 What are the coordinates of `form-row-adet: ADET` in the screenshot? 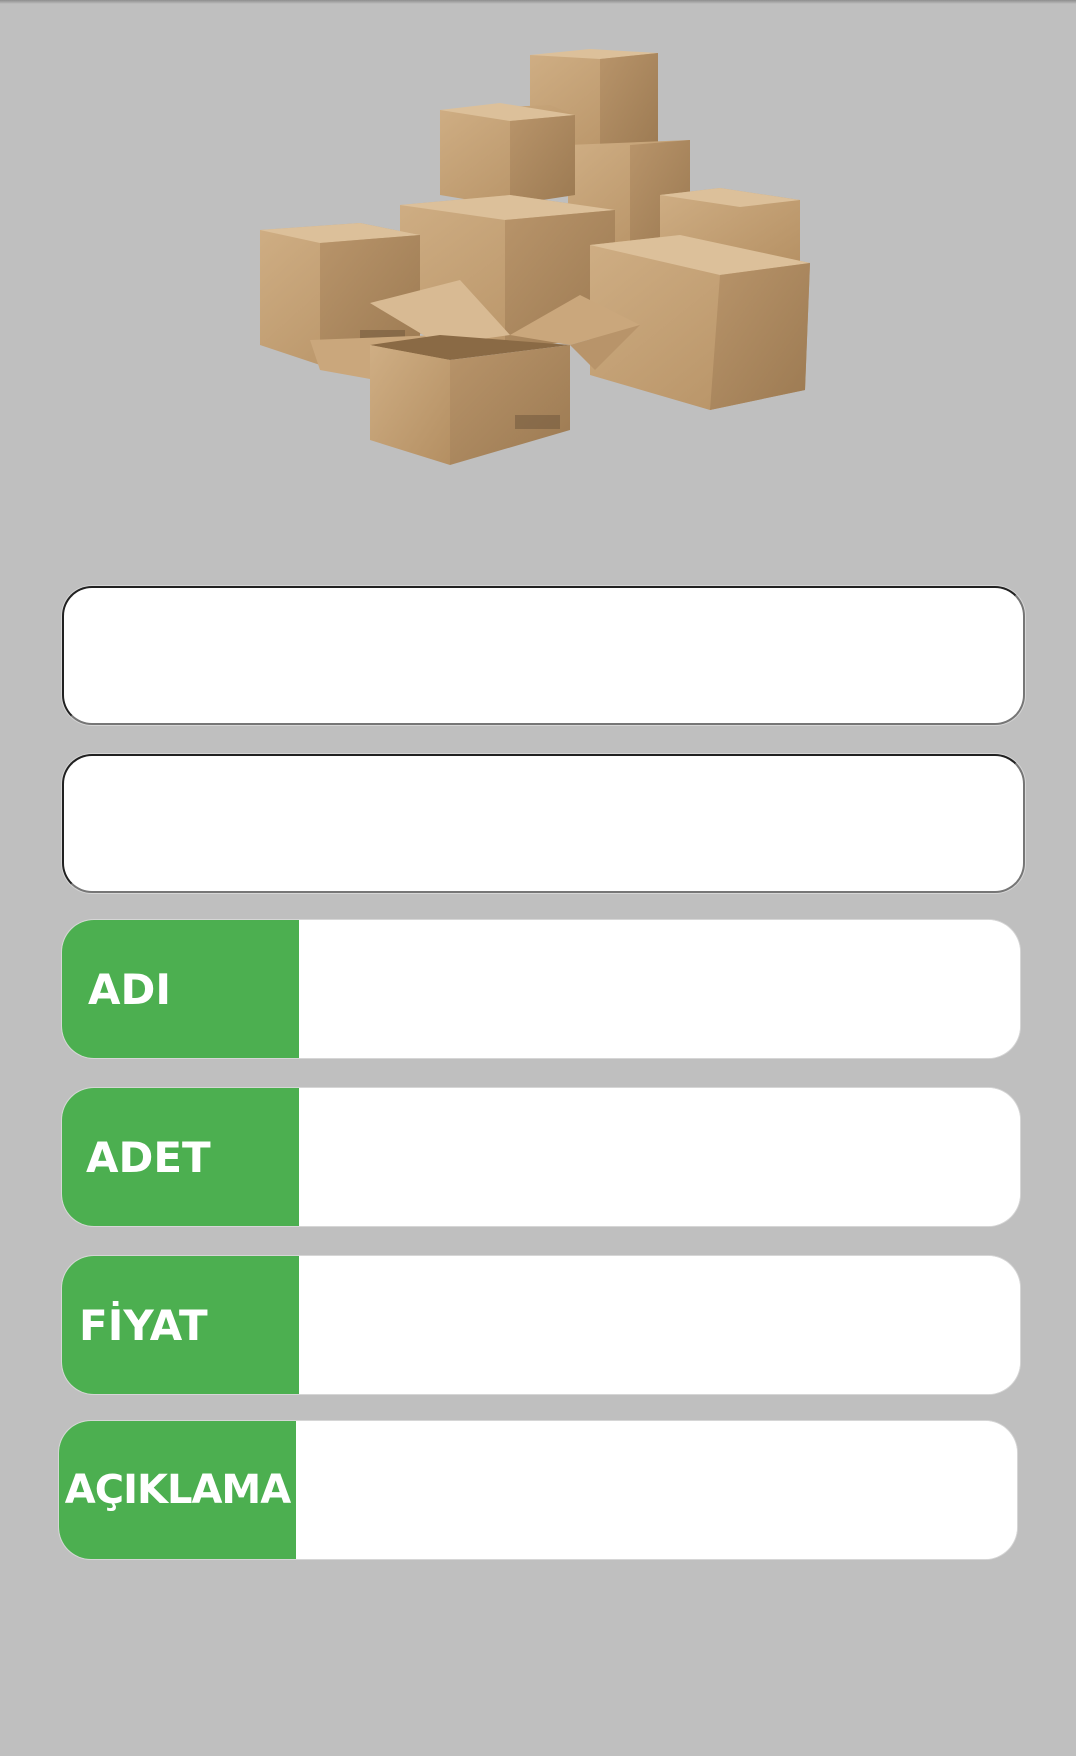 It's located at (541, 1157).